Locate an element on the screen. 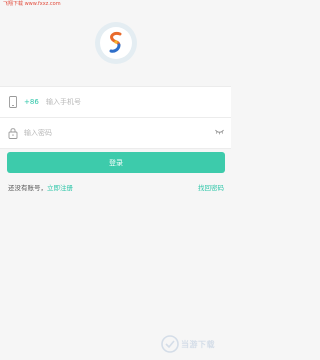  lock-icon is located at coordinates (13, 133).